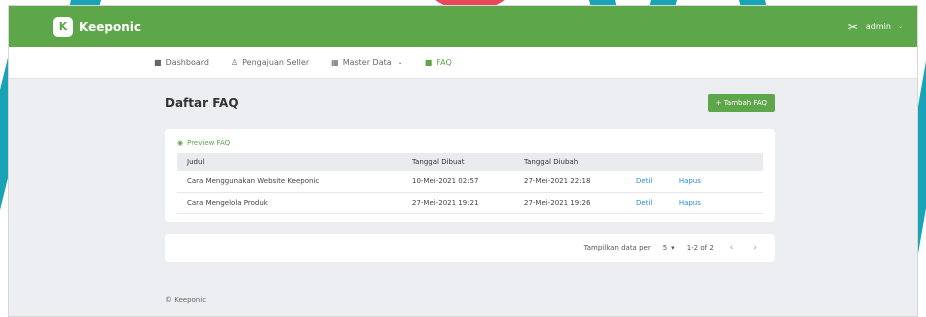 This screenshot has height=317, width=926. What do you see at coordinates (755, 248) in the screenshot?
I see `next-page-button: ›` at bounding box center [755, 248].